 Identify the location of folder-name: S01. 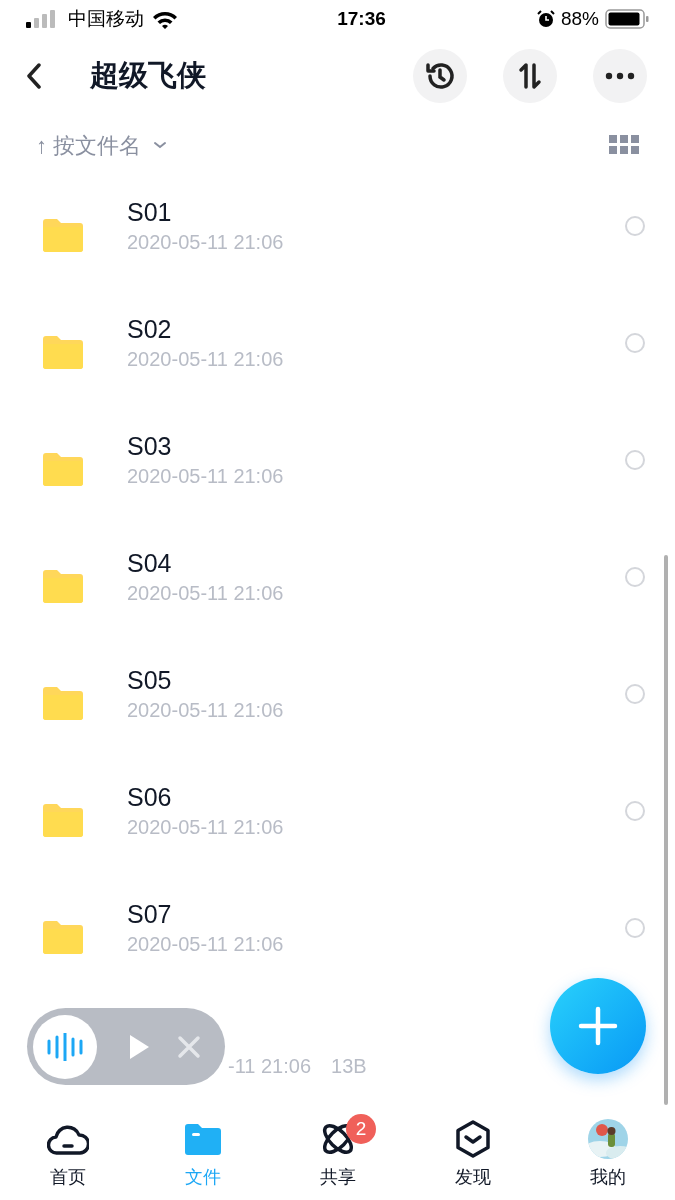
(150, 212).